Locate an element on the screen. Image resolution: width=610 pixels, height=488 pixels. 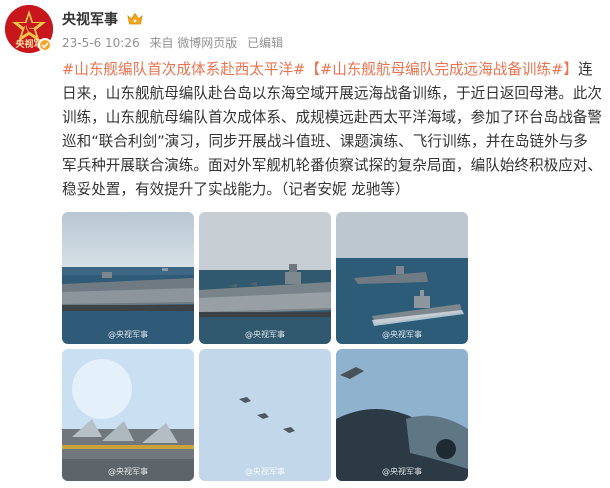
post-meta: 23-5-6 10:26 来自 微博网页版 已编辑 is located at coordinates (175, 42).